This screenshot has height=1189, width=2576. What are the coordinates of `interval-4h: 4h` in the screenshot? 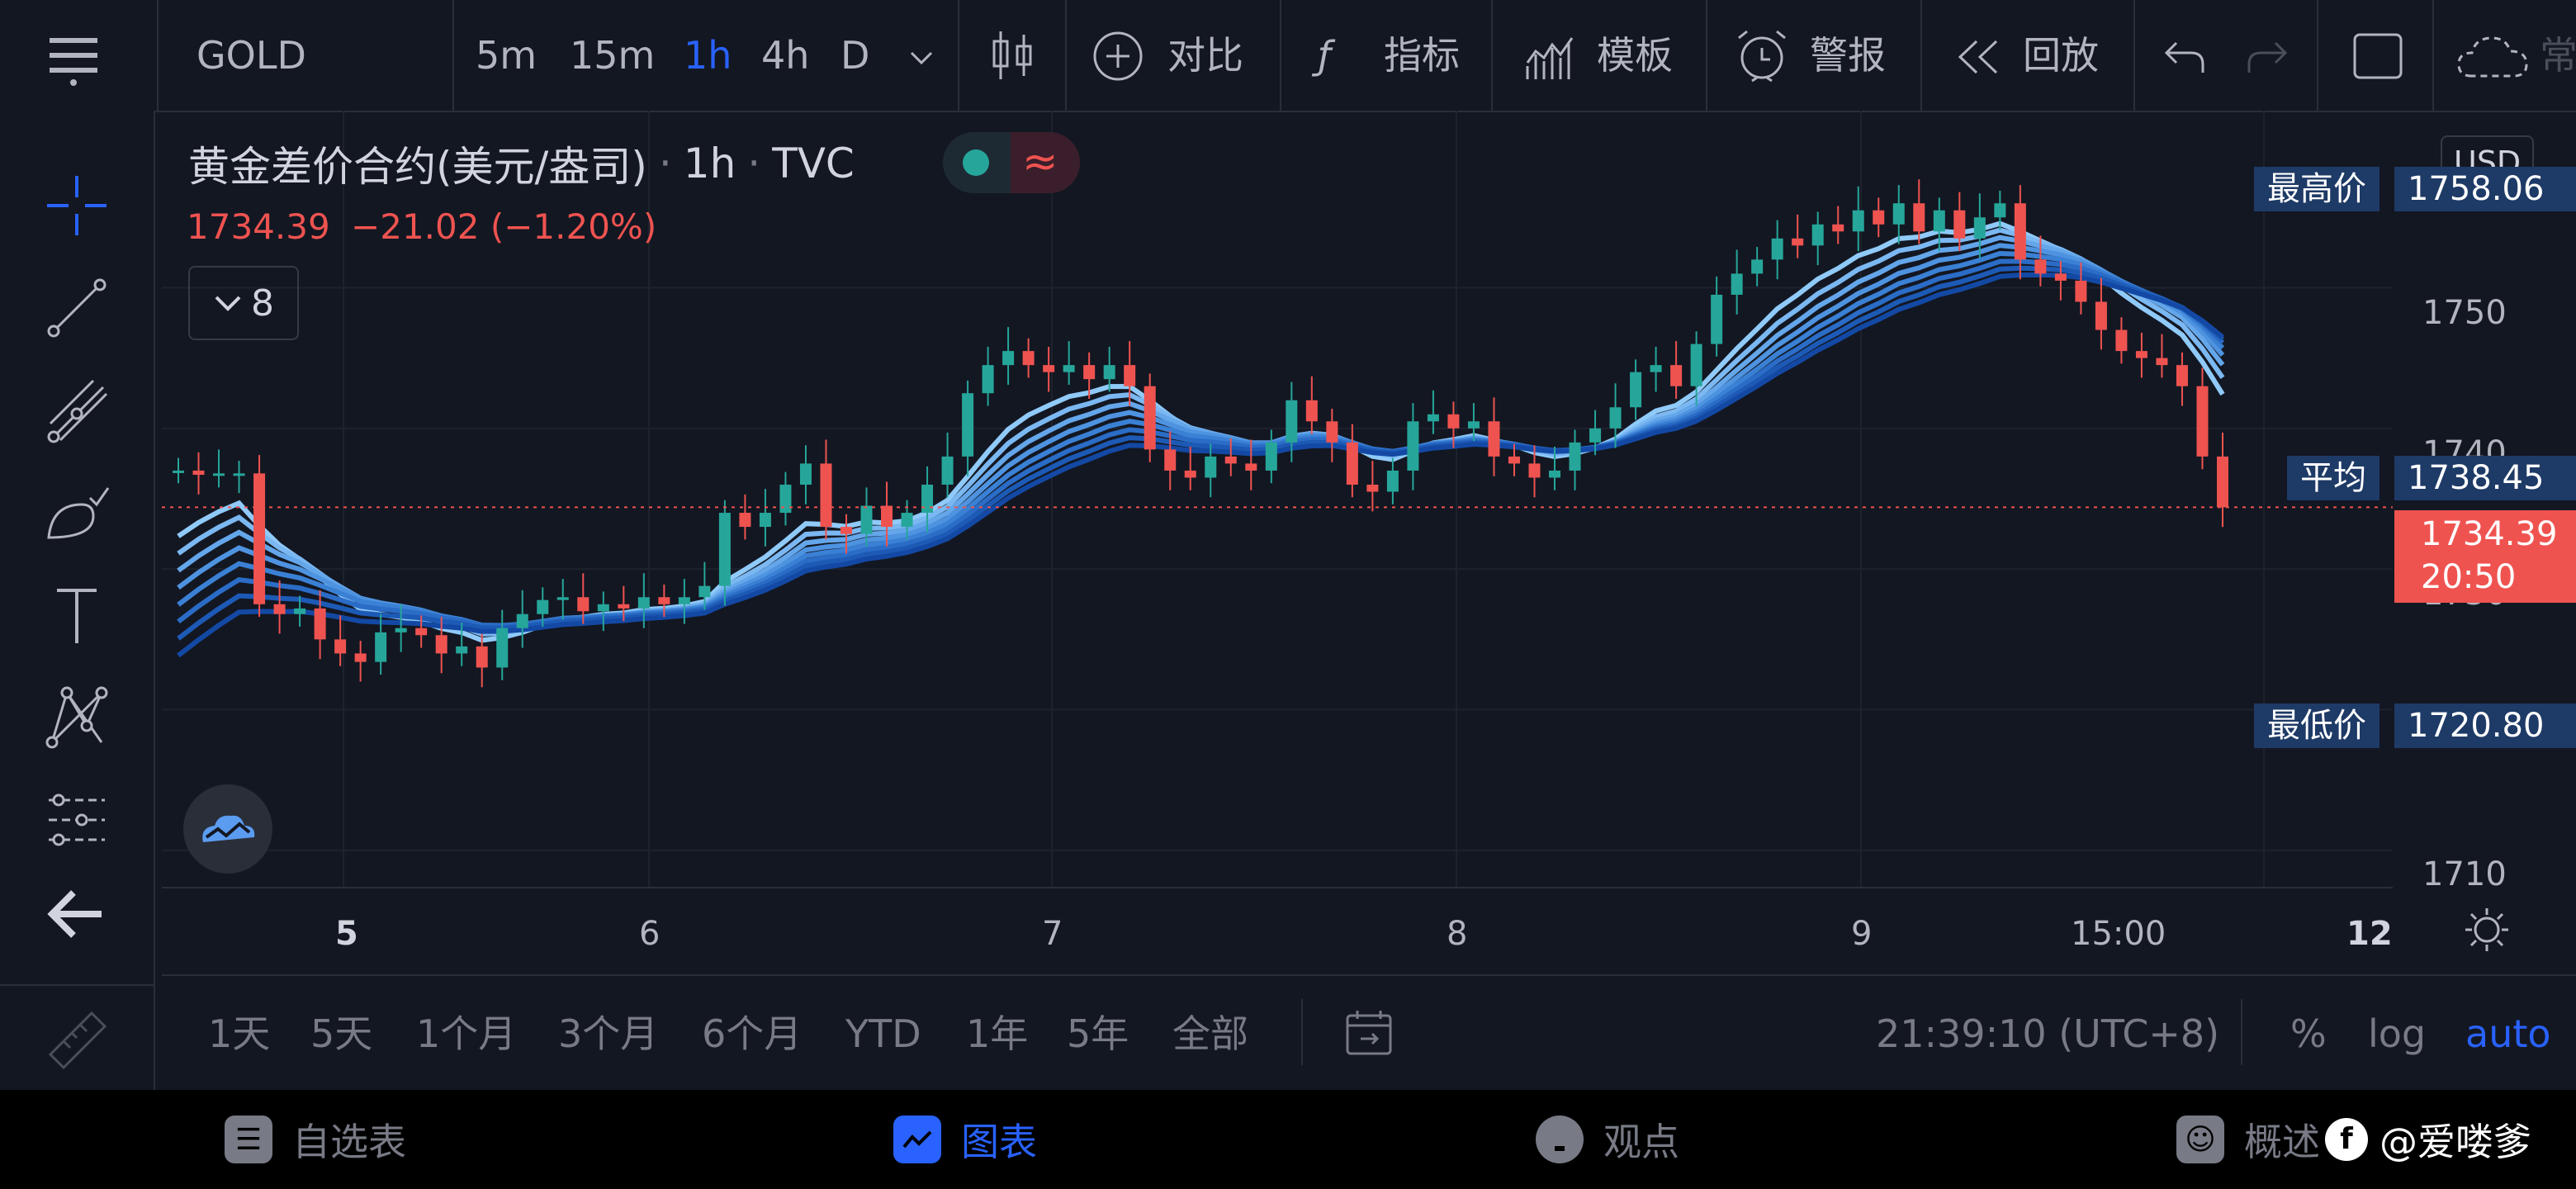 It's located at (785, 55).